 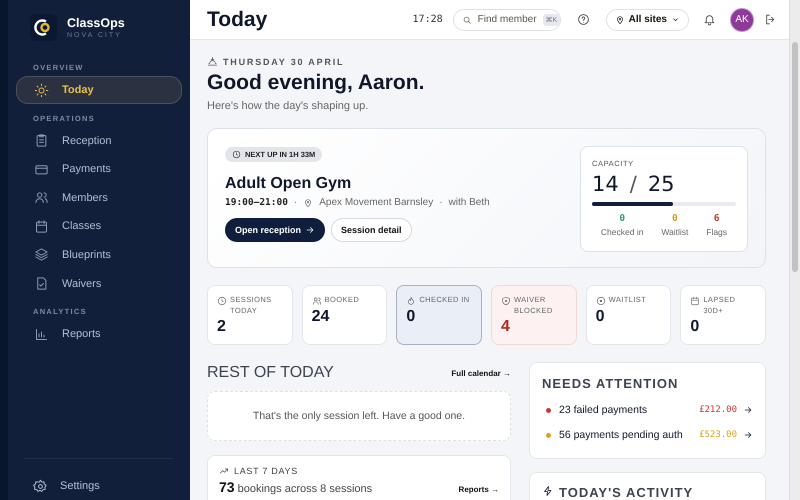 I want to click on greeting-subtitle: Here's how the day's shaping up., so click(x=288, y=106).